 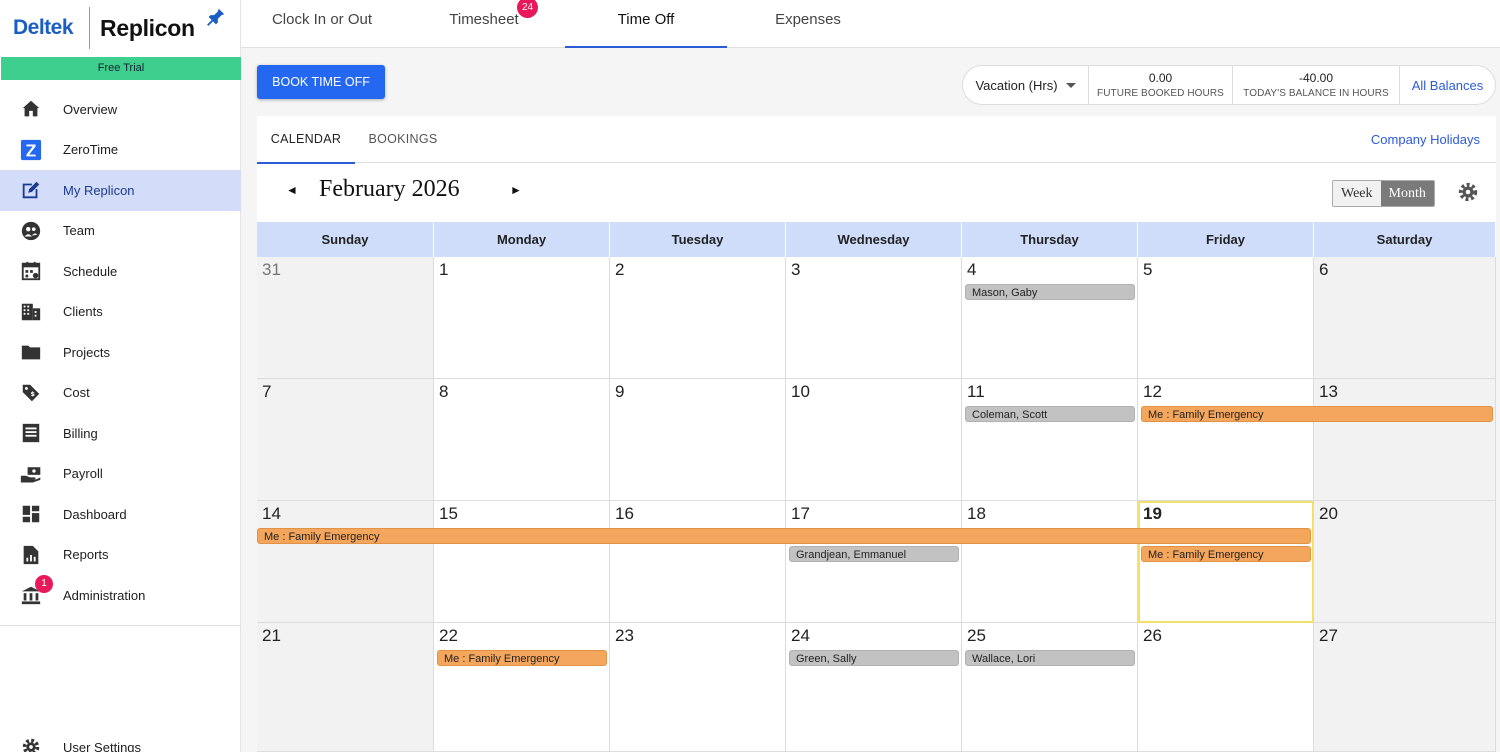 I want to click on day-cell: 5, so click(x=1226, y=318).